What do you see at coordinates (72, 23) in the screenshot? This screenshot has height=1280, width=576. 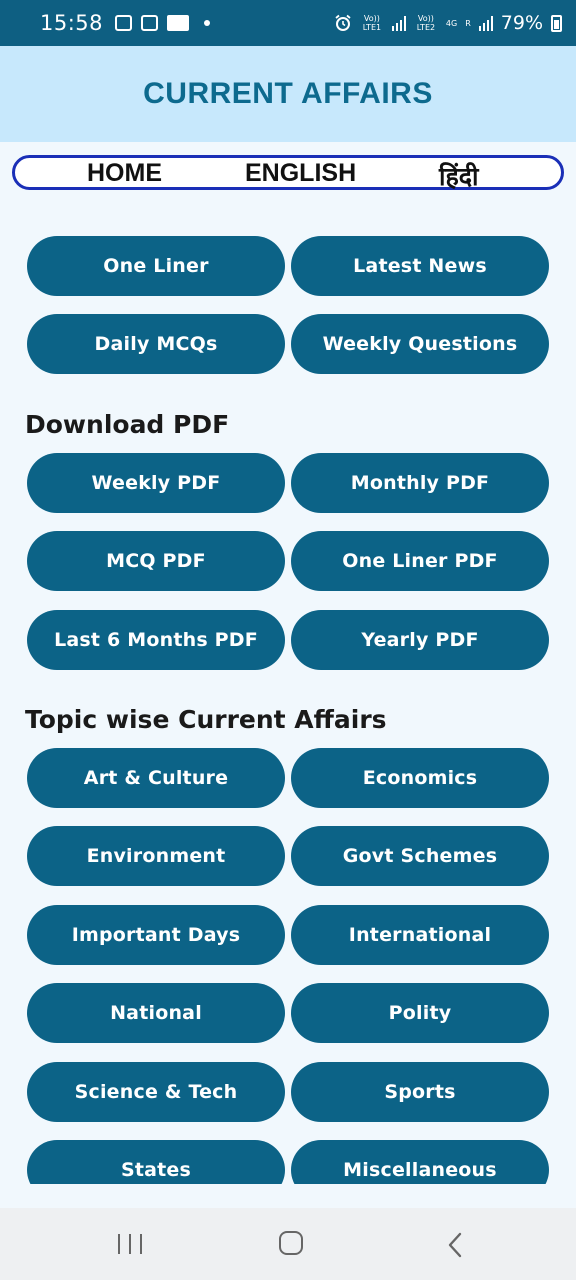 I see `status-time: 15:58` at bounding box center [72, 23].